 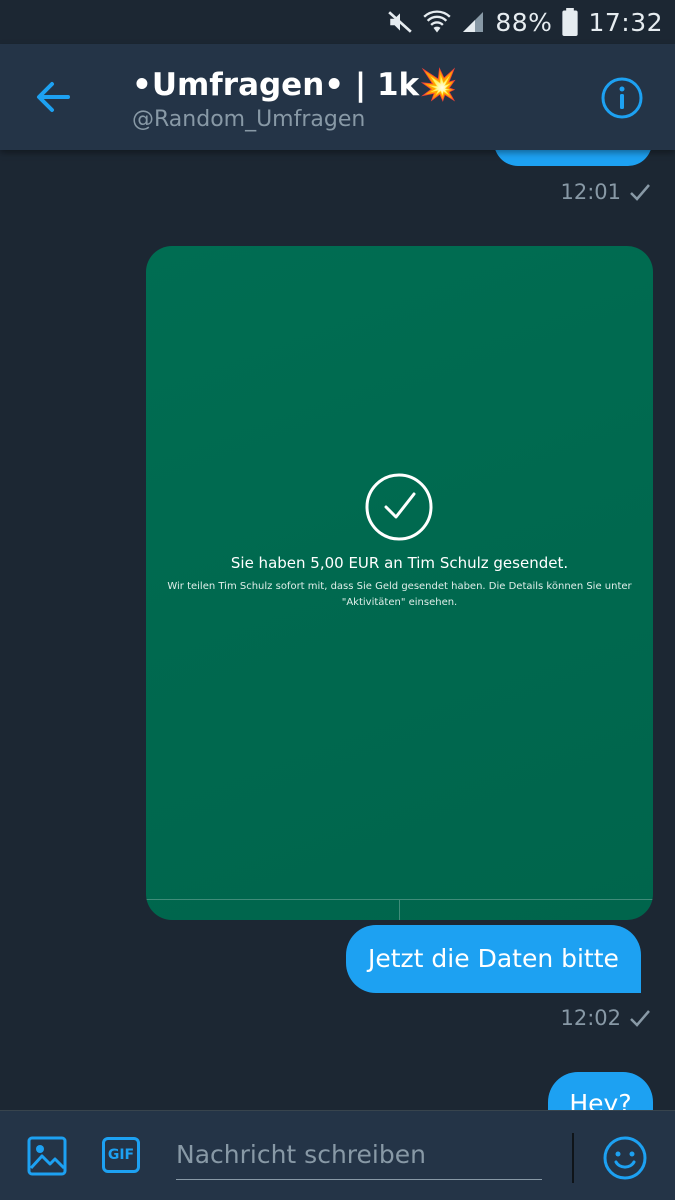 I want to click on smiley-icon, so click(x=625, y=1158).